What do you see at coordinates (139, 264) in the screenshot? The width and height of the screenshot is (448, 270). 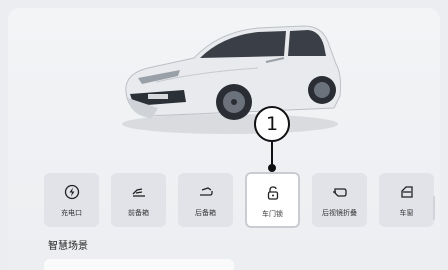 I see `smart-scene-card` at bounding box center [139, 264].